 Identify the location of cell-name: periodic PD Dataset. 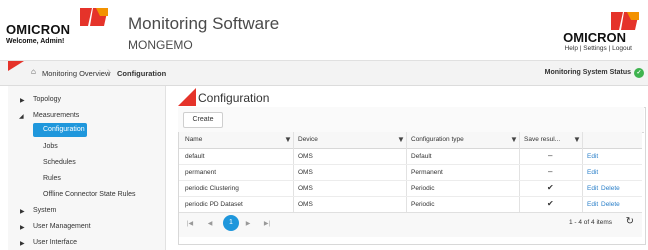
(214, 204).